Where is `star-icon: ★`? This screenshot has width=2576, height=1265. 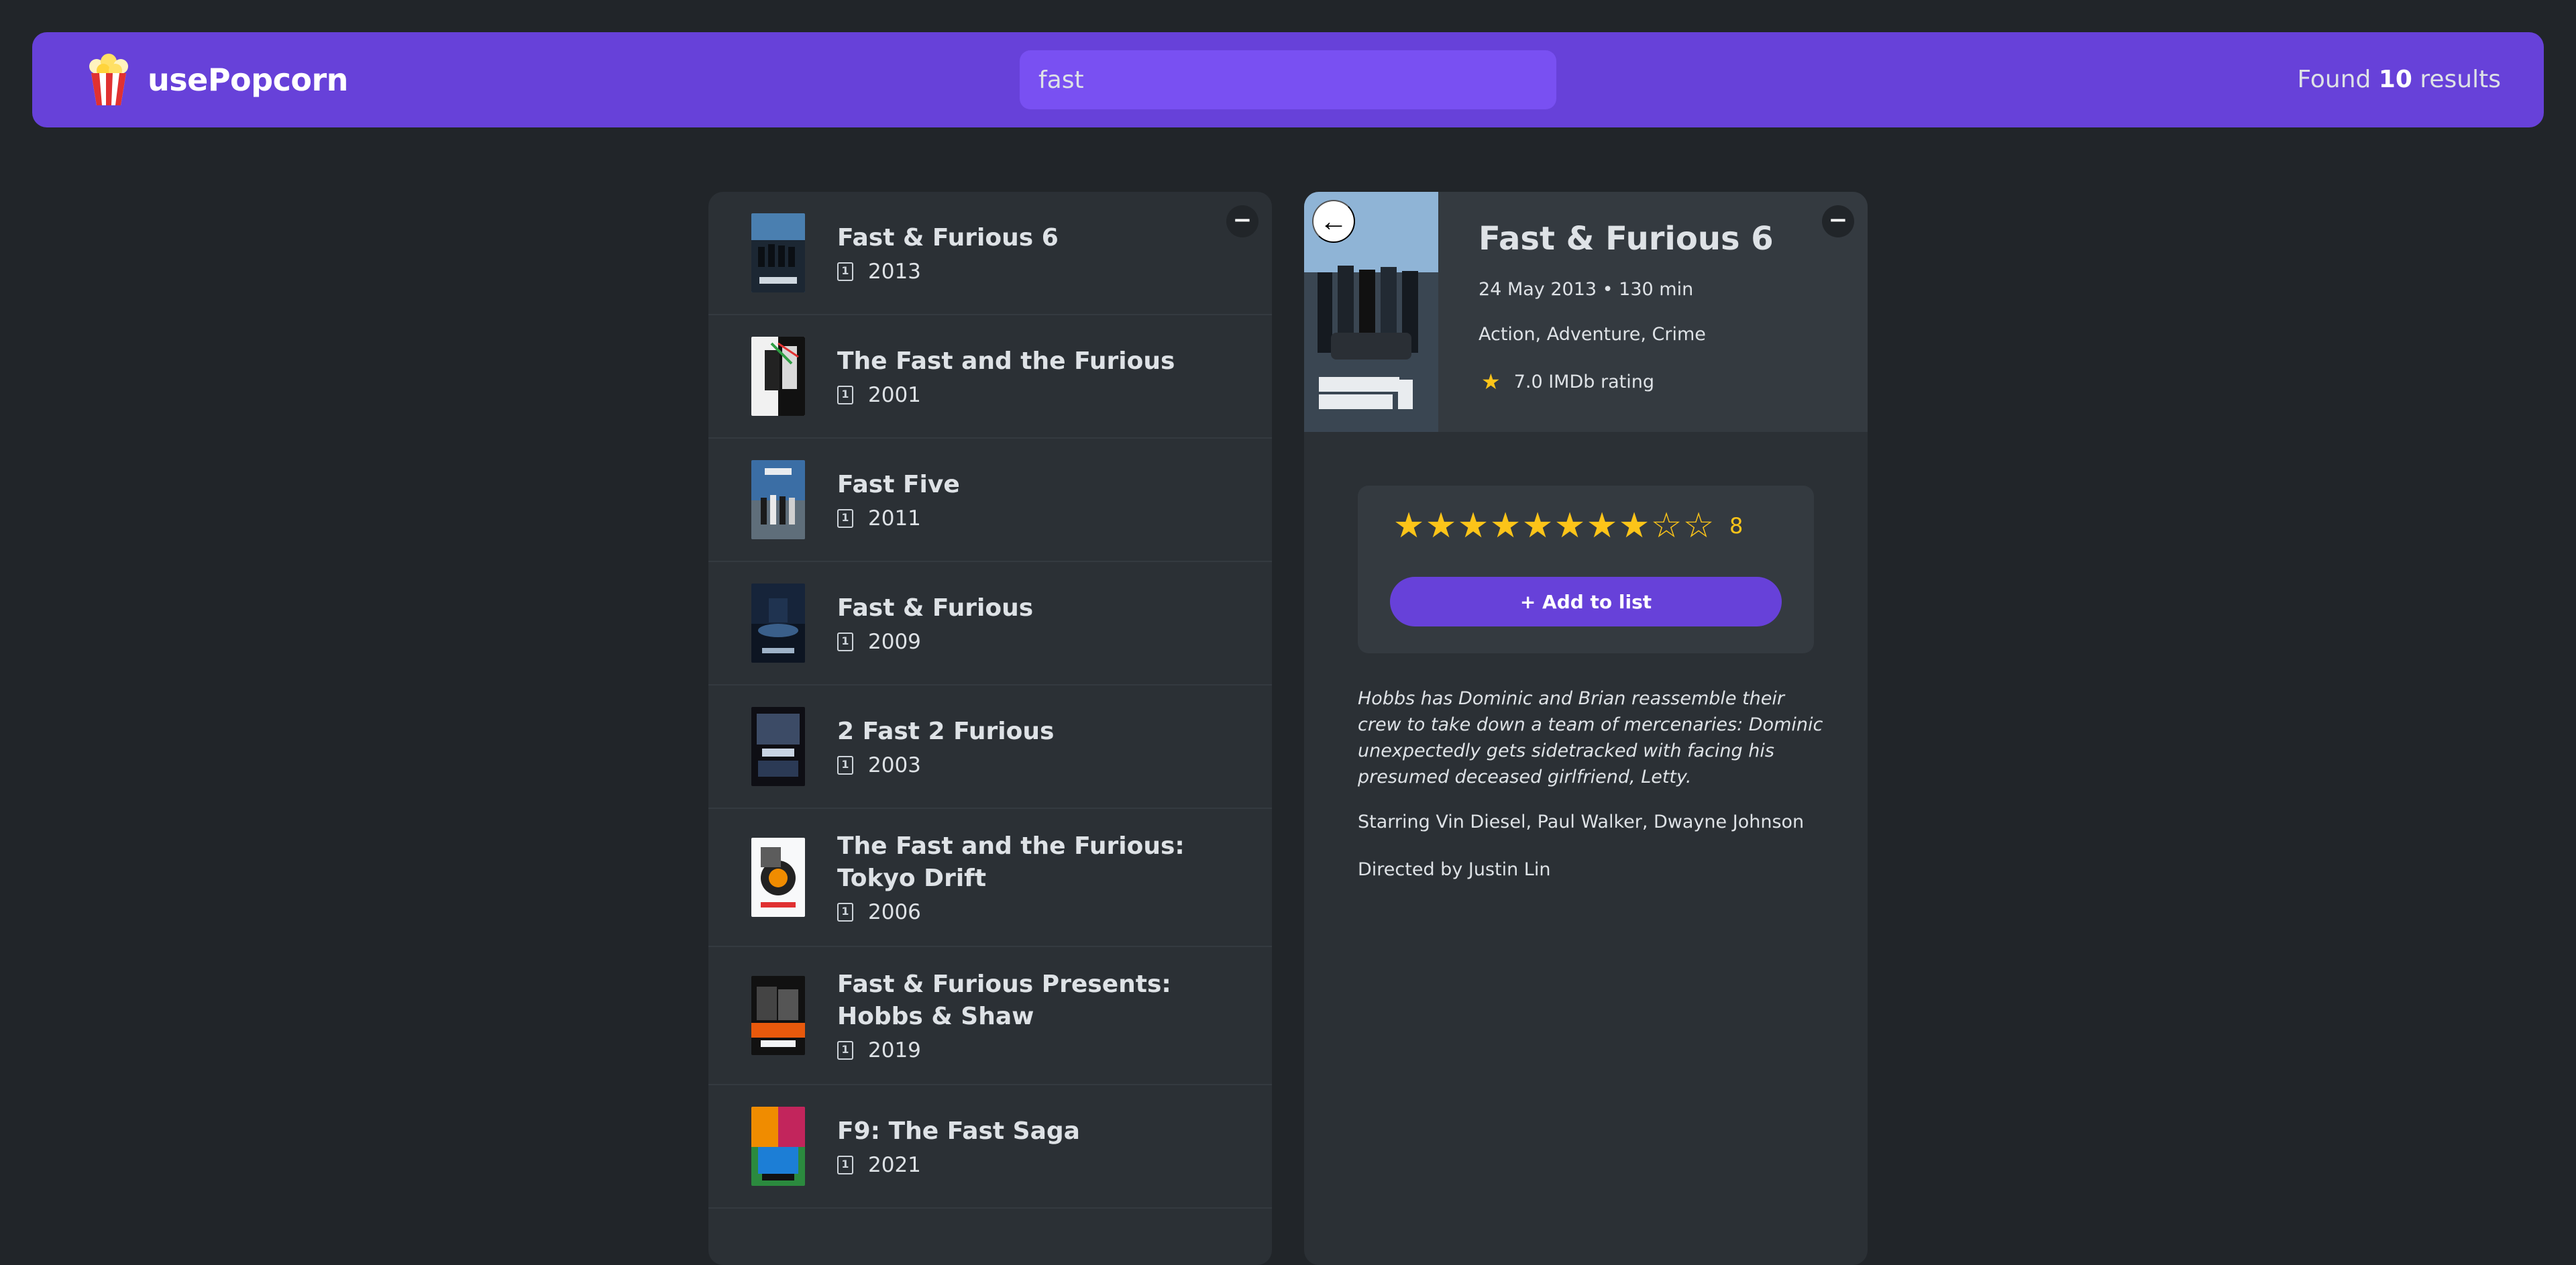
star-icon: ★ is located at coordinates (1491, 381).